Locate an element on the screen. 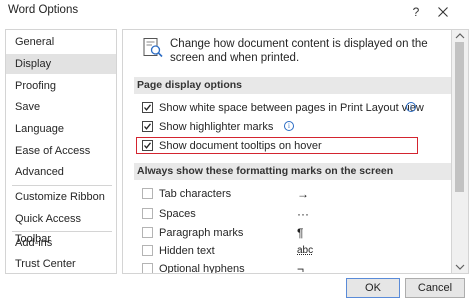 The width and height of the screenshot is (474, 302). option-label: Tab characters is located at coordinates (195, 194).